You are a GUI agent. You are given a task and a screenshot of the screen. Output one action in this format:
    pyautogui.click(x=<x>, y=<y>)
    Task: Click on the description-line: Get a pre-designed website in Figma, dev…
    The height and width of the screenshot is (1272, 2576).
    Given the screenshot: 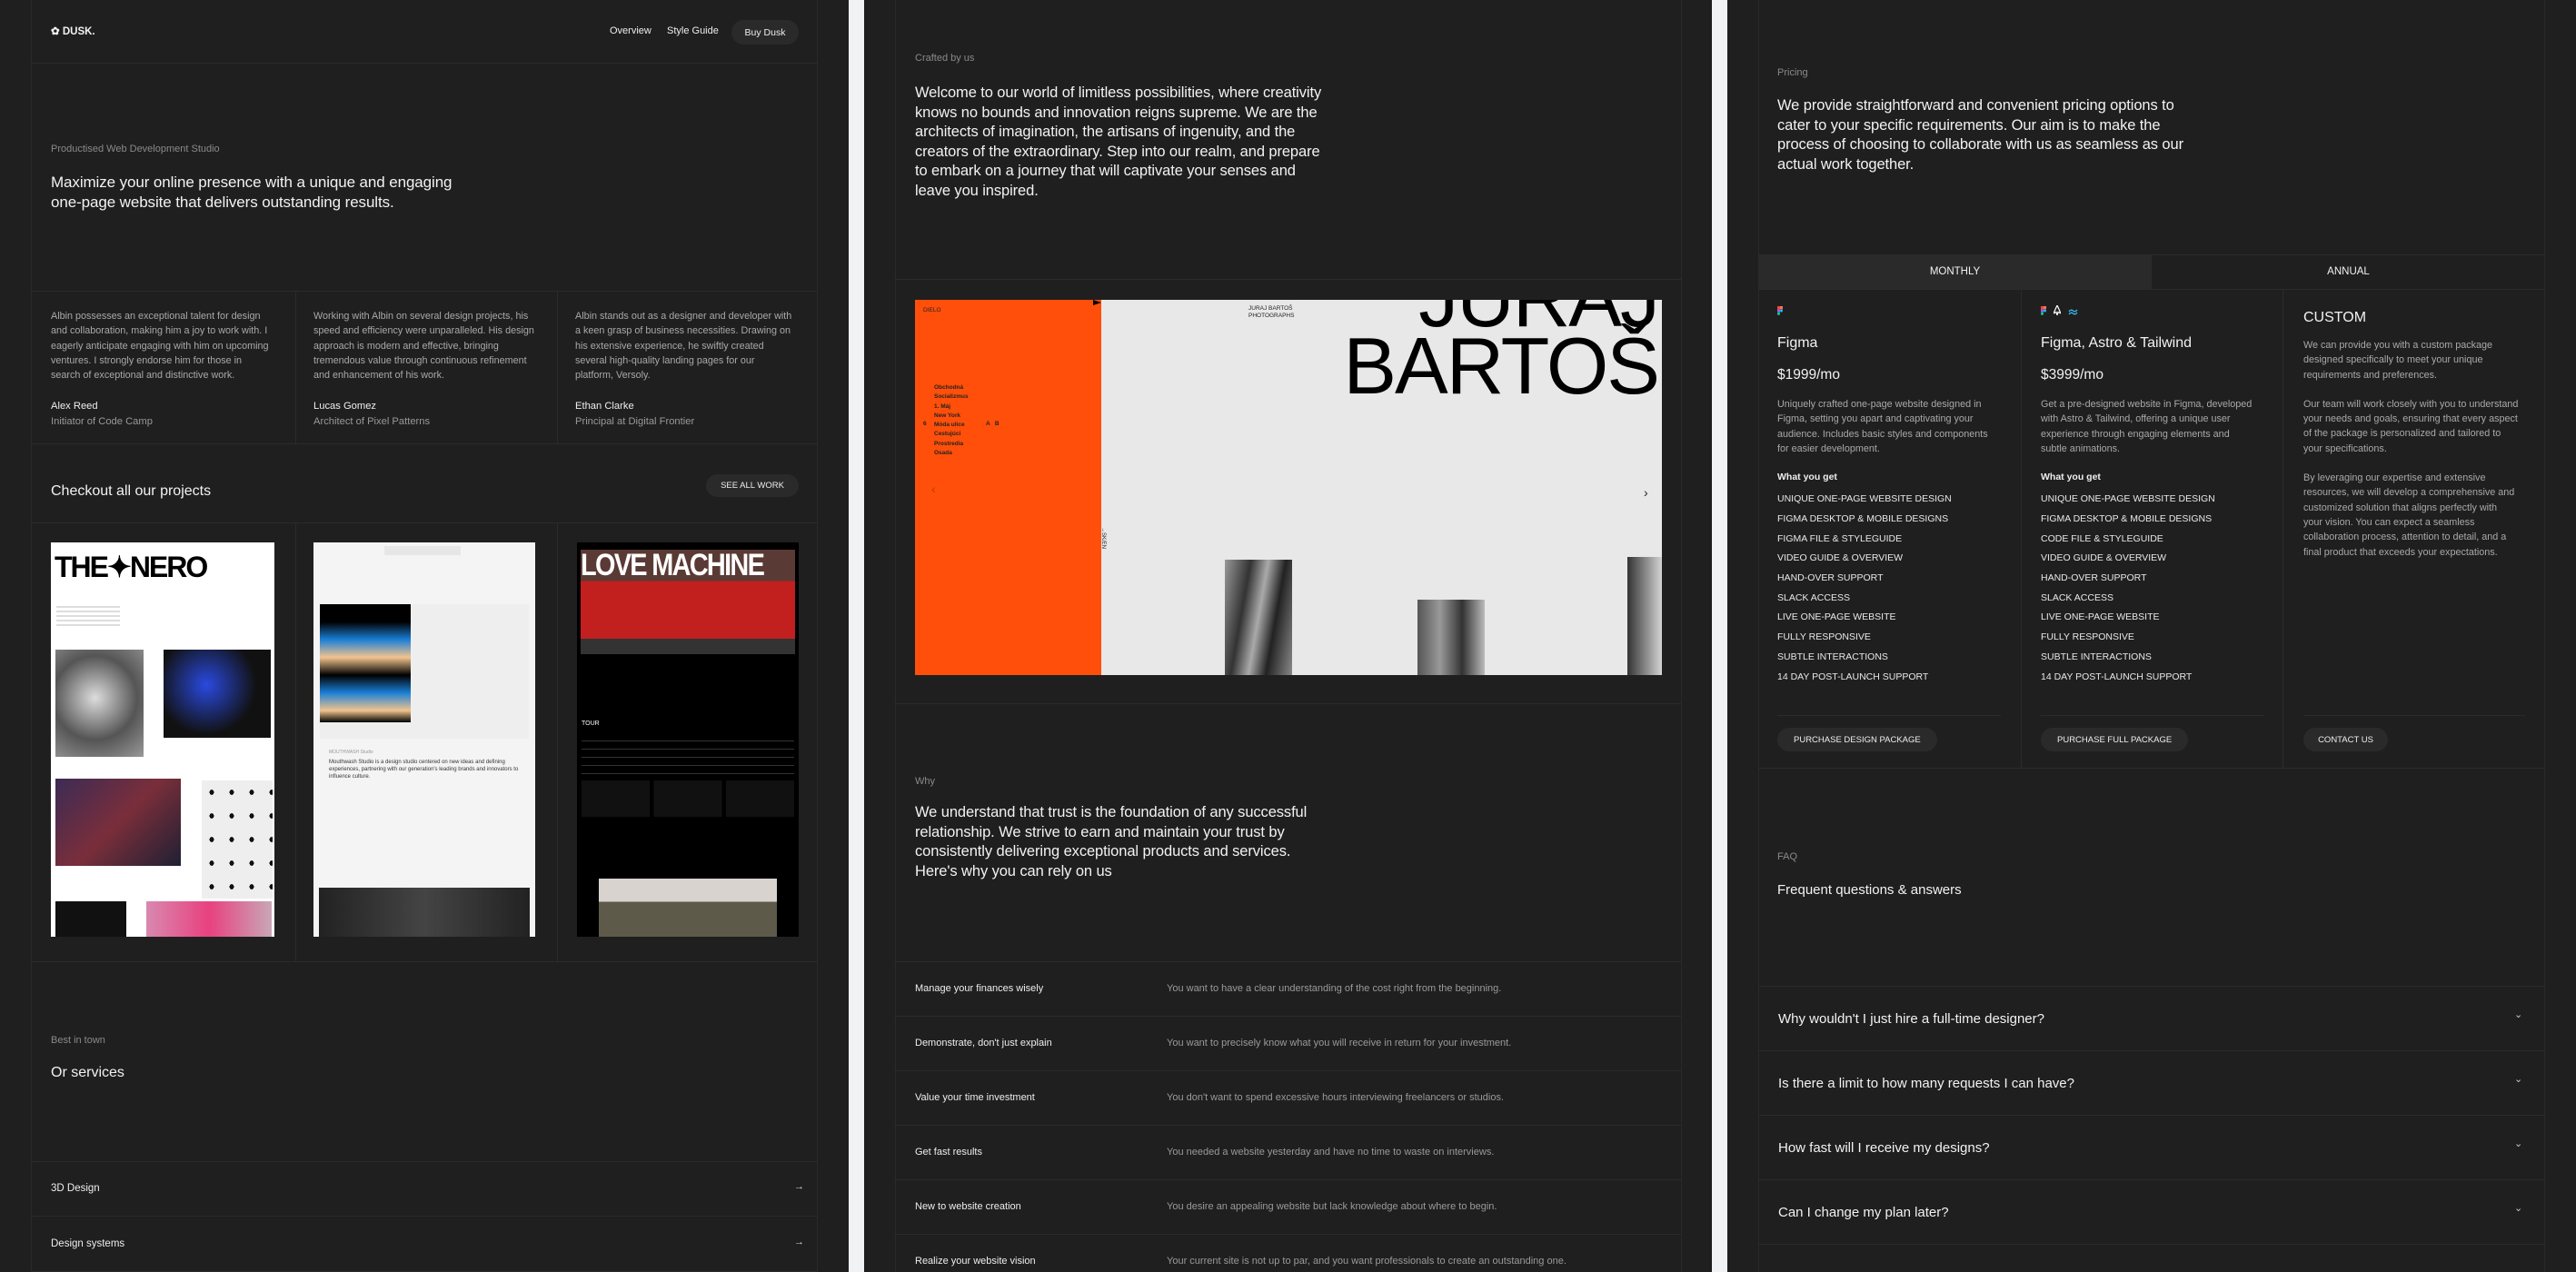 What is the action you would take?
    pyautogui.click(x=2147, y=404)
    